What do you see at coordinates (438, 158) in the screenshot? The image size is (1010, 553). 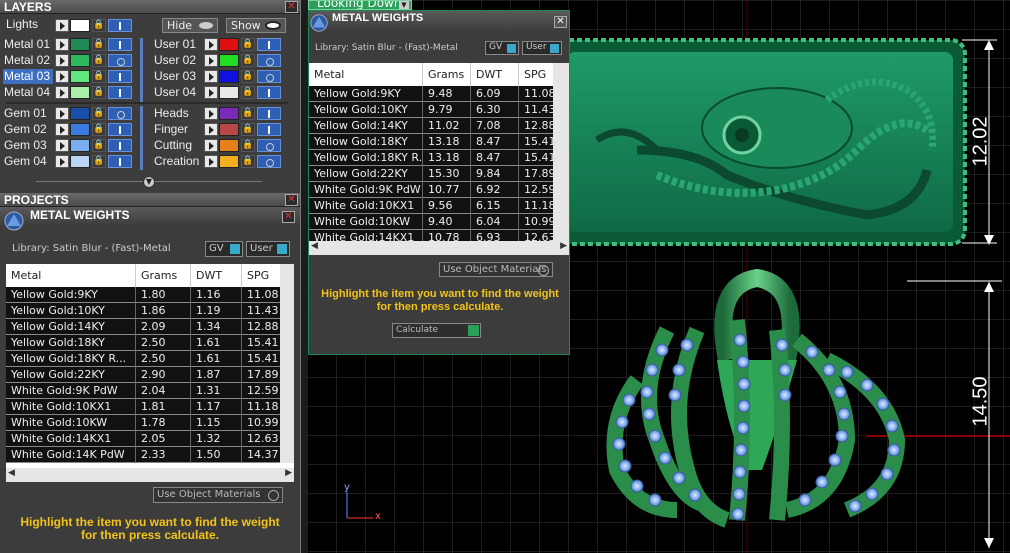 I see `table-row: Yellow Gold:18KY R... 13.18 8.47 15.41` at bounding box center [438, 158].